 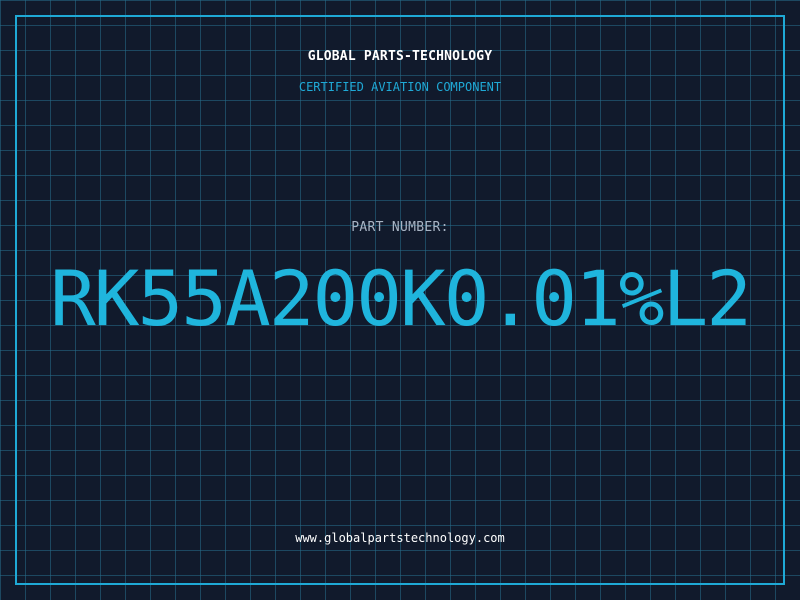 I want to click on part-number-value: RK55A200K0.01%L2, so click(x=400, y=298).